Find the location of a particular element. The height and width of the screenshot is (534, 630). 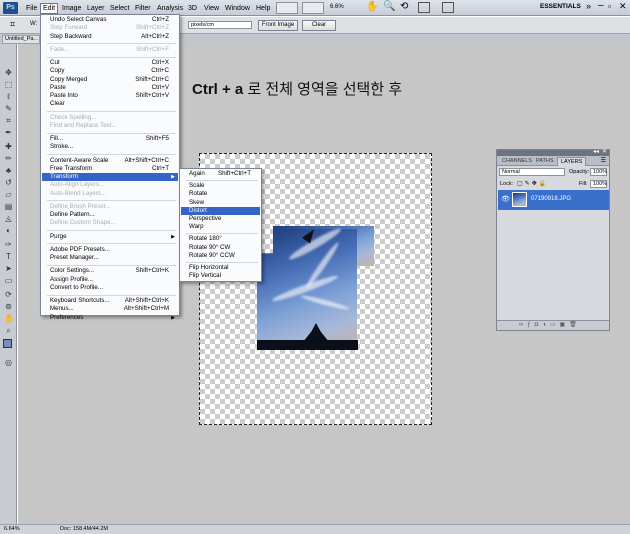

menu-3d: 3D is located at coordinates (192, 8).